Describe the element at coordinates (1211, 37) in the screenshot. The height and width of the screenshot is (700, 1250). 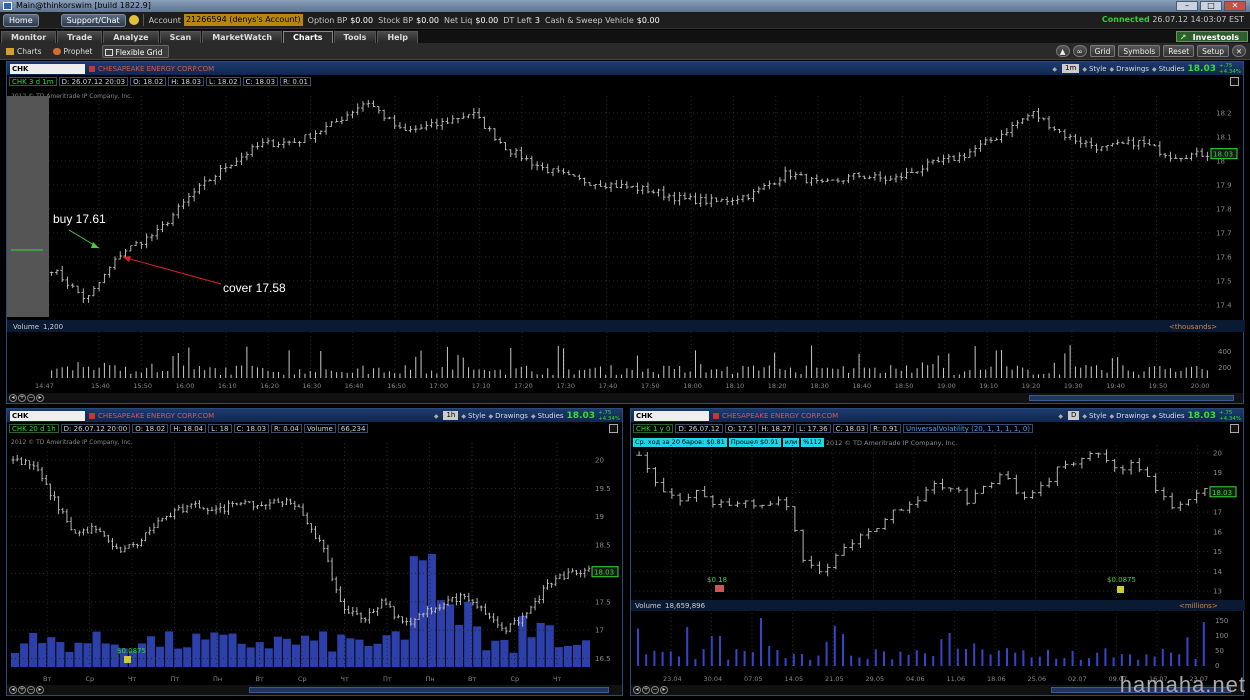
I see `investools-button: Investools` at that location.